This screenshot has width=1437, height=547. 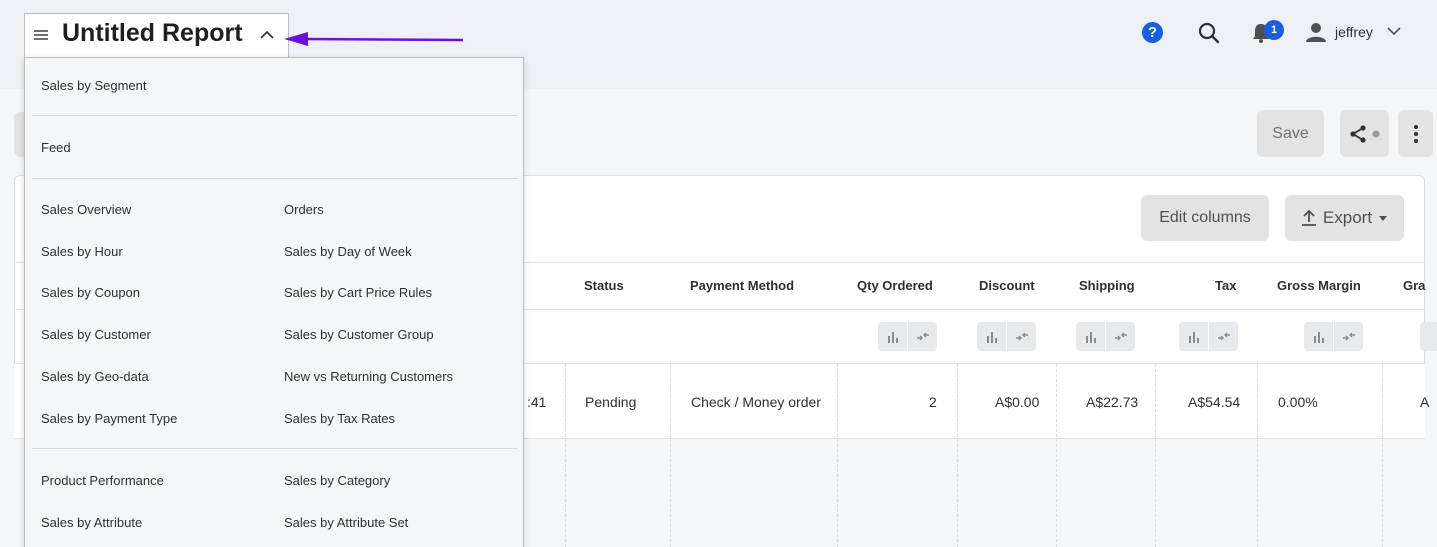 I want to click on menu-item-sales-by-attribute-set: Sales by Attribute Set, so click(x=346, y=522).